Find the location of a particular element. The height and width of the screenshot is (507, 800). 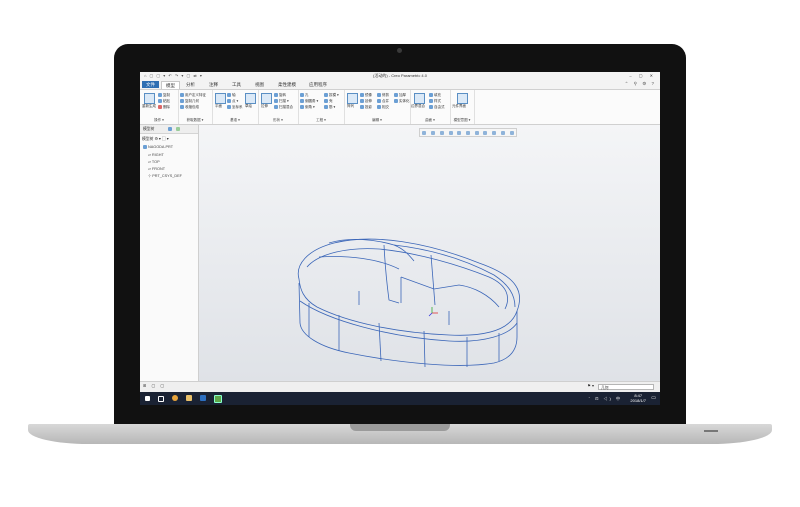

selection-filter-dropdown: 几何 is located at coordinates (626, 387).